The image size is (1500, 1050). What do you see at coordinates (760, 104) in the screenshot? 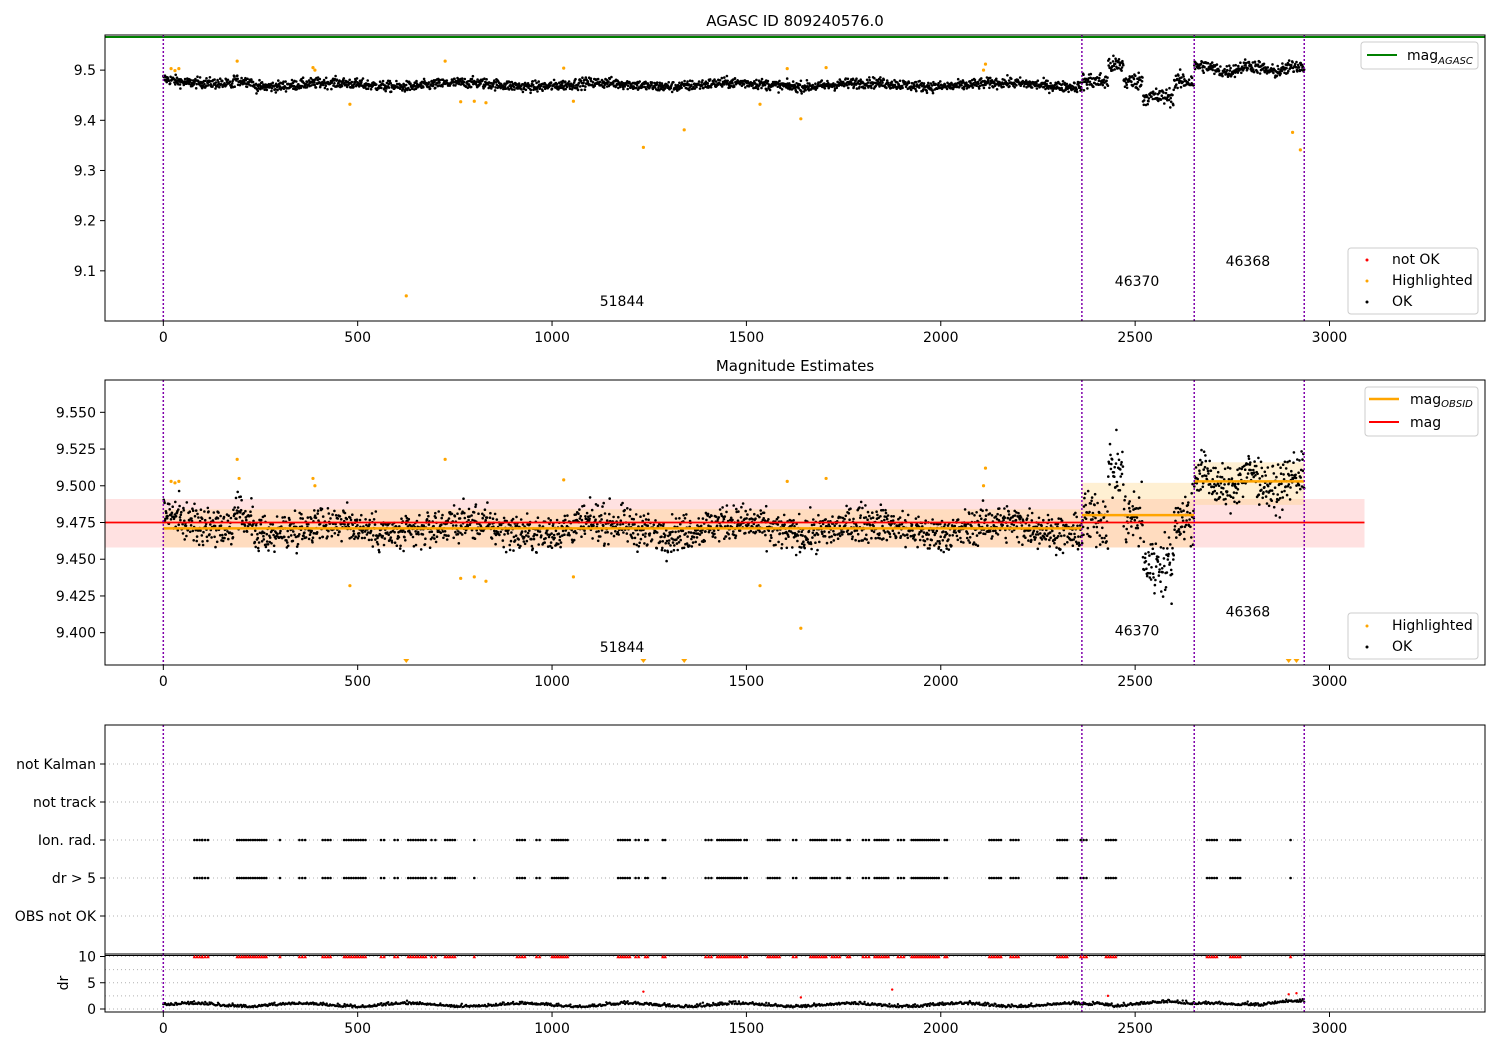
I see `highlighted-point` at bounding box center [760, 104].